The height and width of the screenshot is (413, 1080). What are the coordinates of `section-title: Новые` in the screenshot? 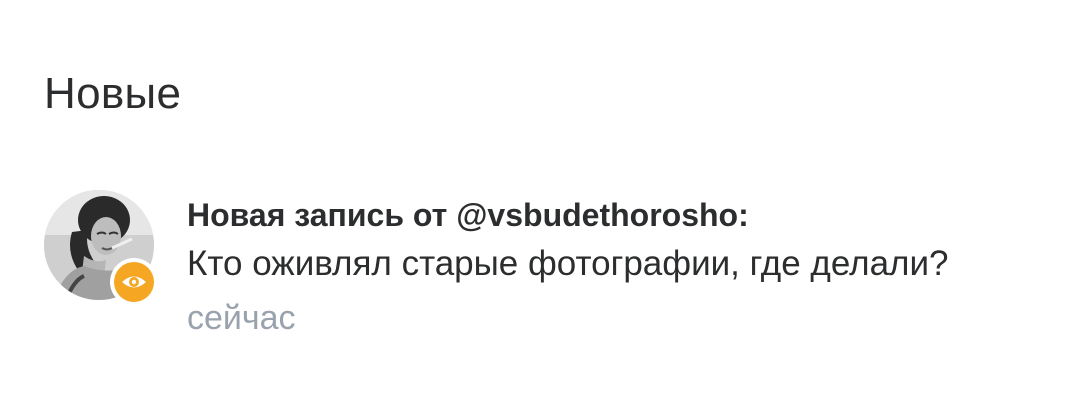 It's located at (113, 93).